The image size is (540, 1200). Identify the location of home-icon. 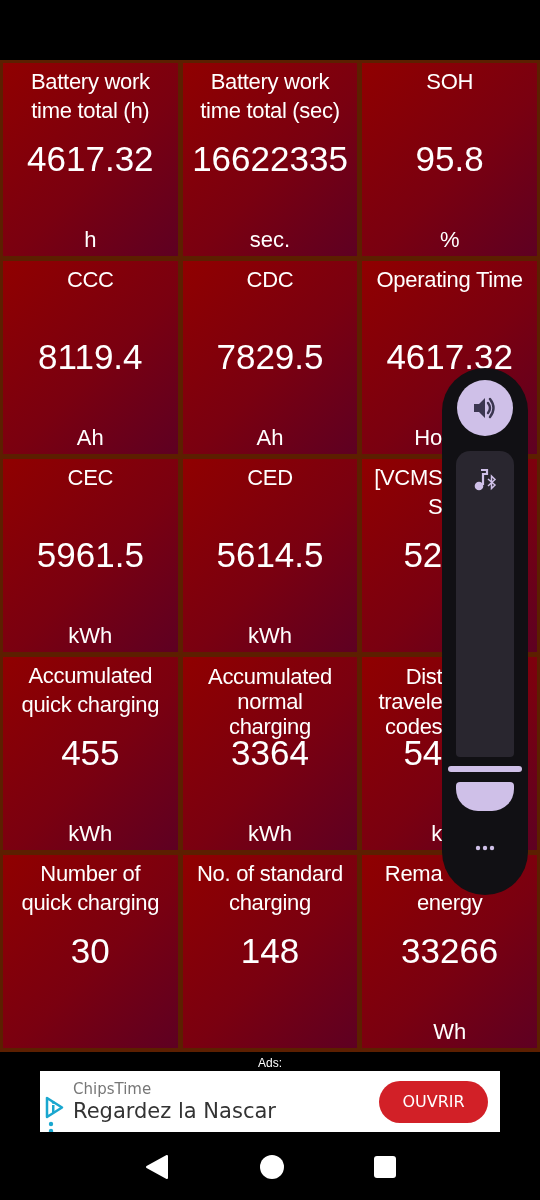
(272, 1166).